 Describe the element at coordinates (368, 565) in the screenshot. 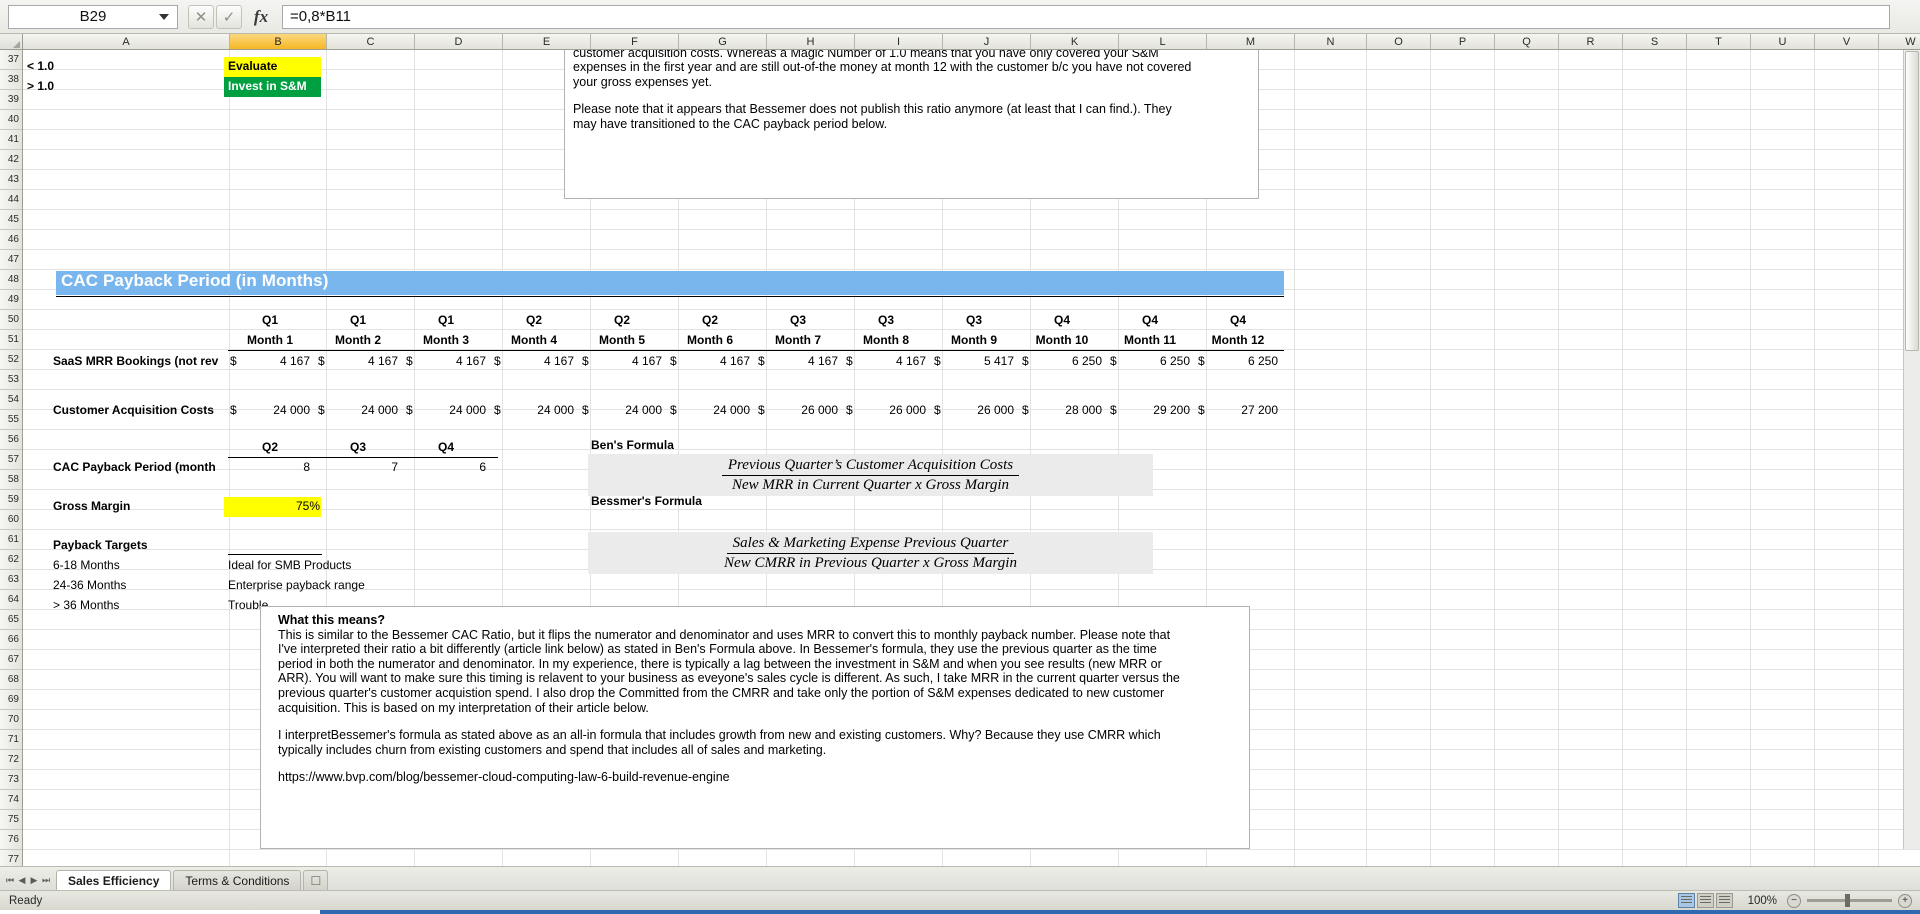

I see `cell-b60: Ideal for SMB Products` at that location.